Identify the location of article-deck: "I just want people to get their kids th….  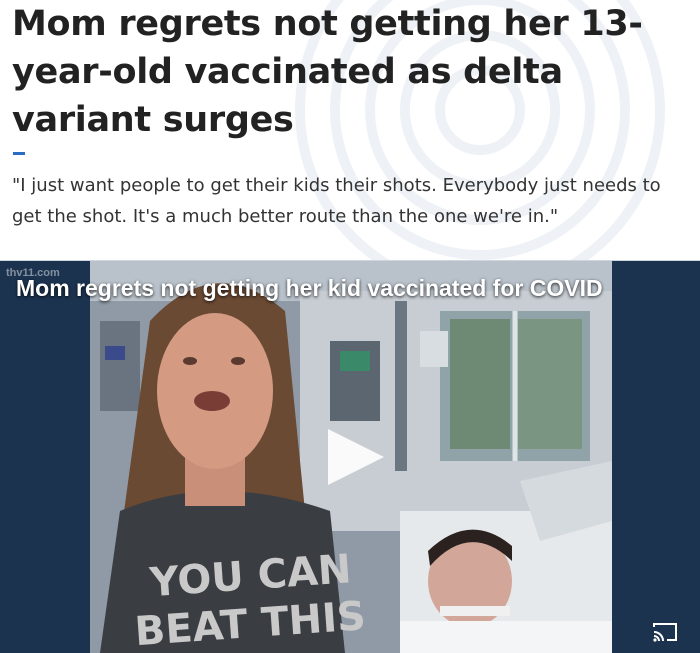
(336, 201).